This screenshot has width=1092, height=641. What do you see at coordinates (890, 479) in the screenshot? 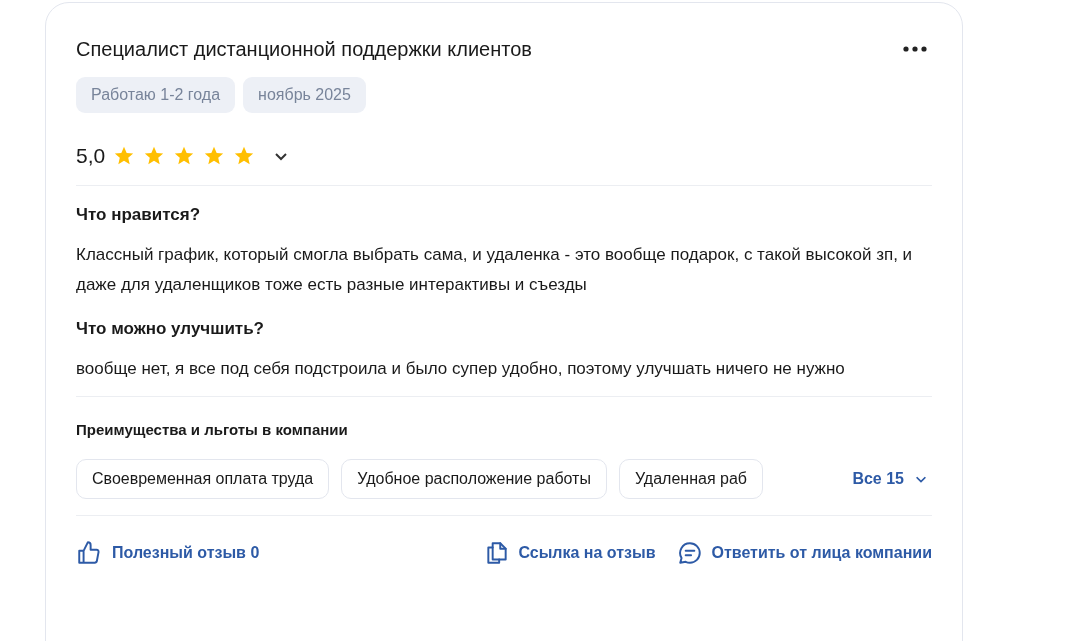
I see `show-all-button: Все 15` at bounding box center [890, 479].